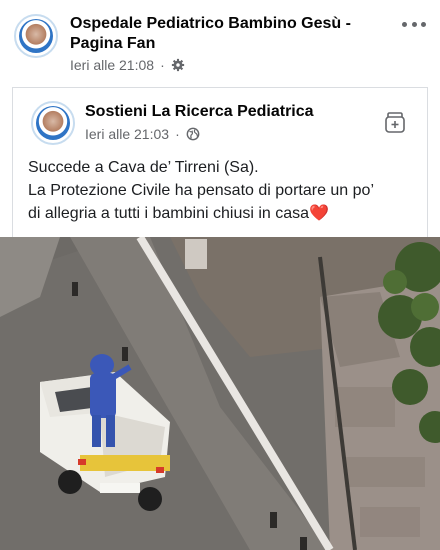  I want to click on page-avatar, so click(36, 36).